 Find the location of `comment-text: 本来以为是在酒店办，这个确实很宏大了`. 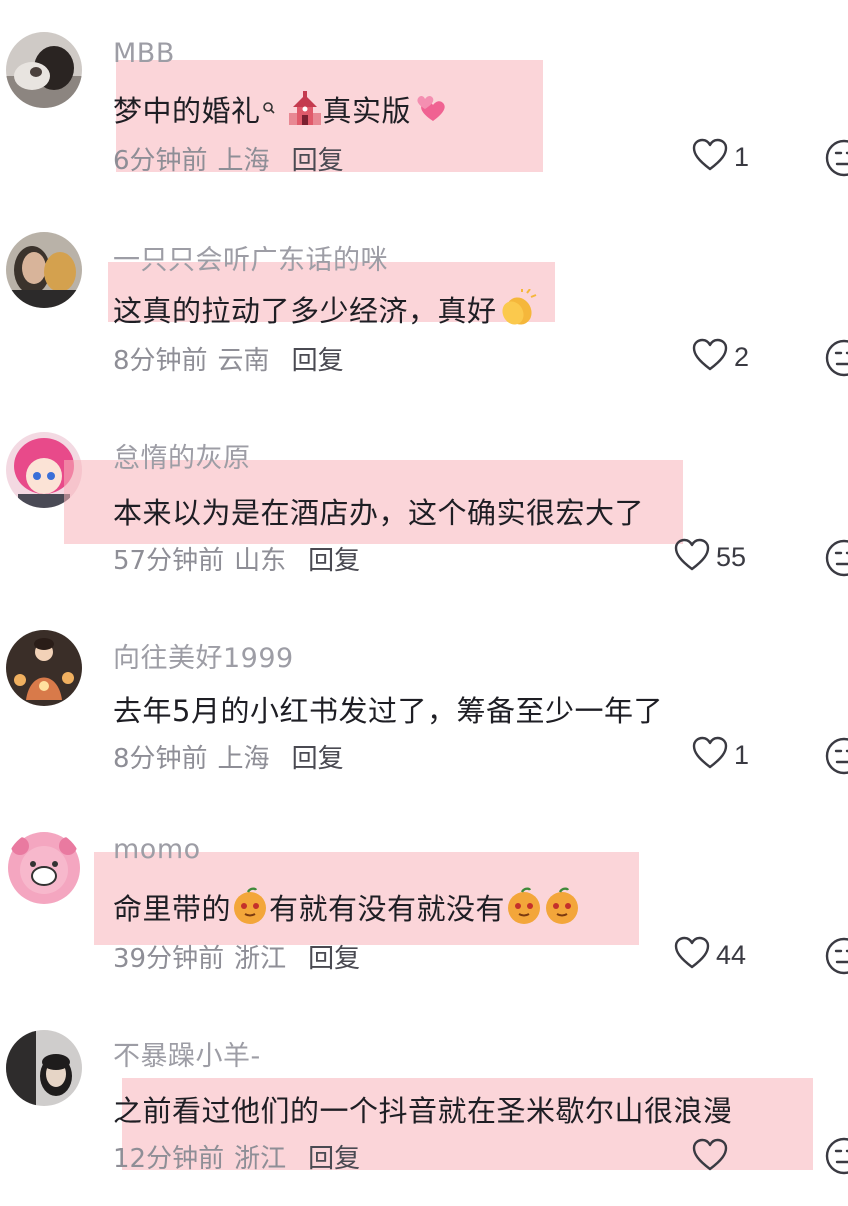

comment-text: 本来以为是在酒店办，这个确实很宏大了 is located at coordinates (378, 511).